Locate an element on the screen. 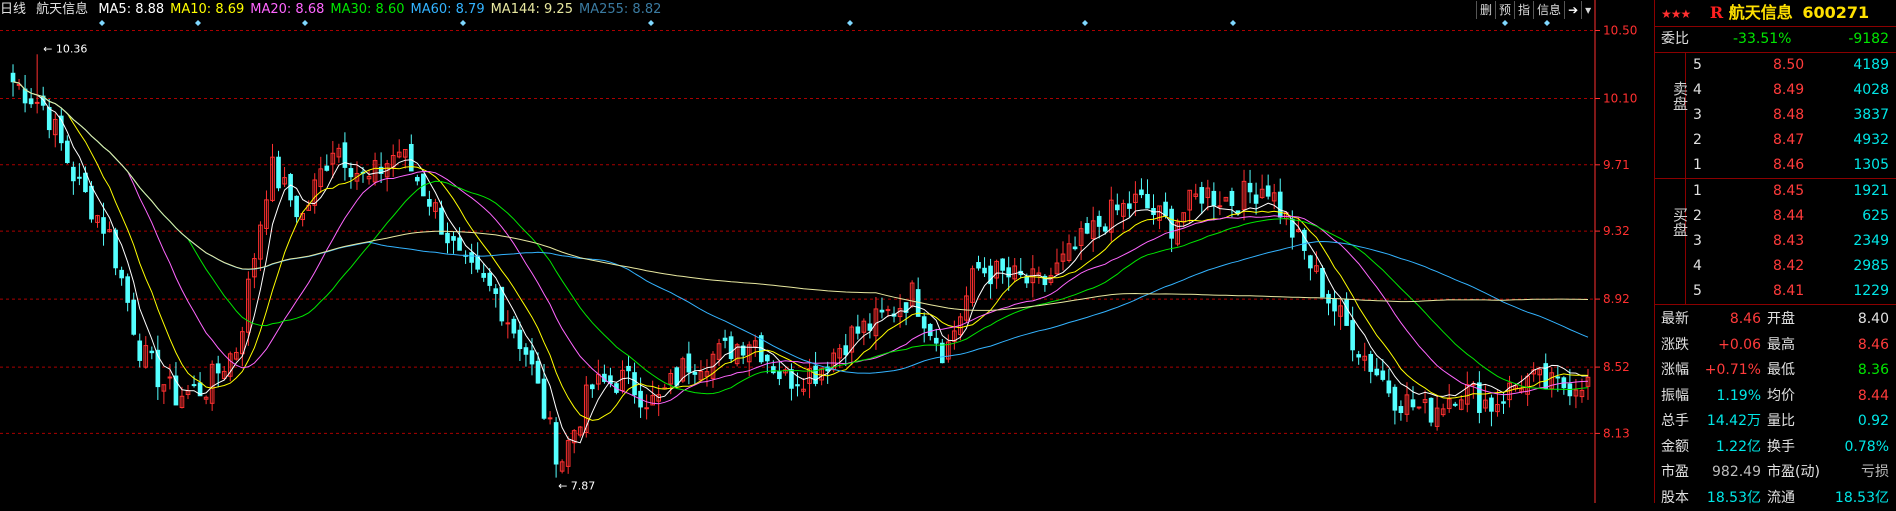 The height and width of the screenshot is (511, 1896). bid-row: 58.411229 is located at coordinates (1775, 291).